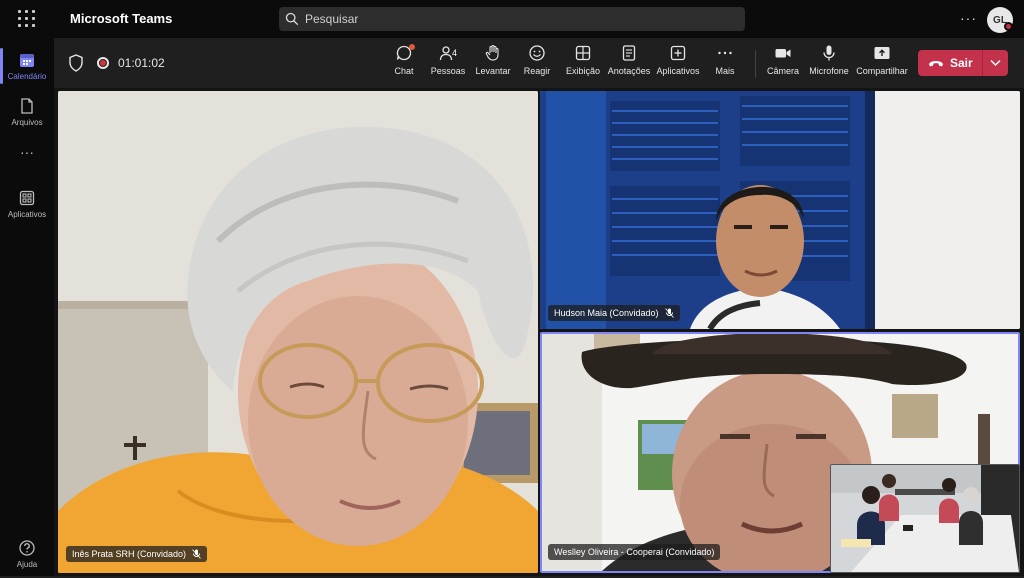  What do you see at coordinates (76, 63) in the screenshot?
I see `shield-icon` at bounding box center [76, 63].